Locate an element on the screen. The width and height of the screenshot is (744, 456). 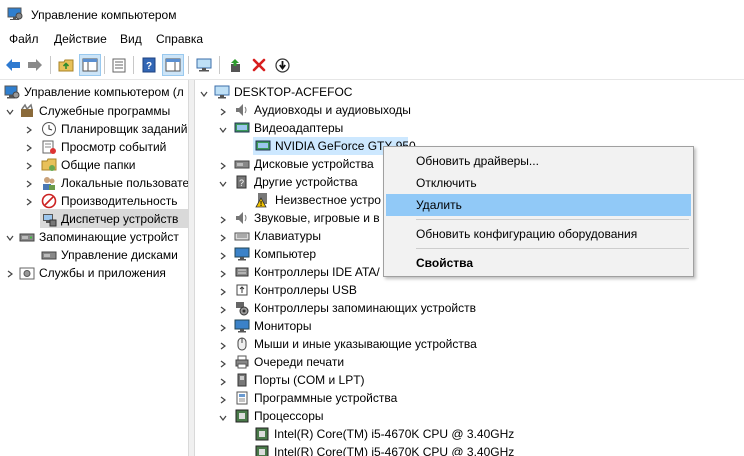
tree-item-disk-management: Управление дисками is located at coordinates (109, 255).